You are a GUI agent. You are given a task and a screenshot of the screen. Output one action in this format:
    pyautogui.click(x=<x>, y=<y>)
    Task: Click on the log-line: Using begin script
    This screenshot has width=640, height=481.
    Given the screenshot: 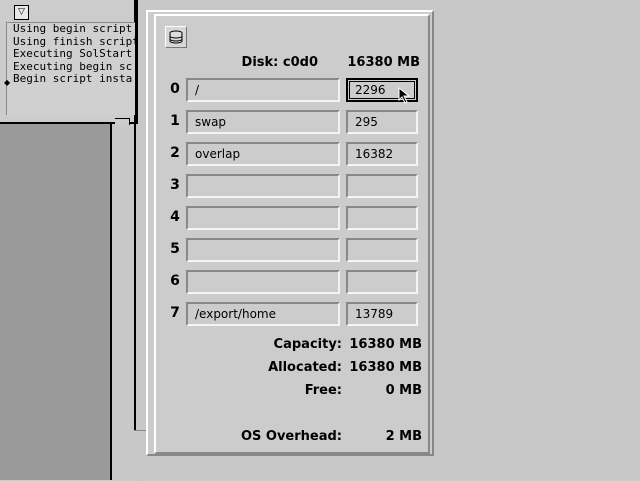 What is the action you would take?
    pyautogui.click(x=73, y=28)
    